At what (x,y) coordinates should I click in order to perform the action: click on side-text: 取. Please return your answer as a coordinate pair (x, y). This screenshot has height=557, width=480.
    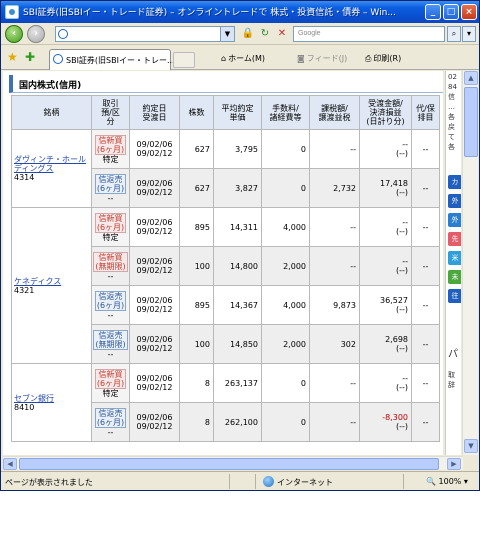
    Looking at the image, I should click on (451, 375).